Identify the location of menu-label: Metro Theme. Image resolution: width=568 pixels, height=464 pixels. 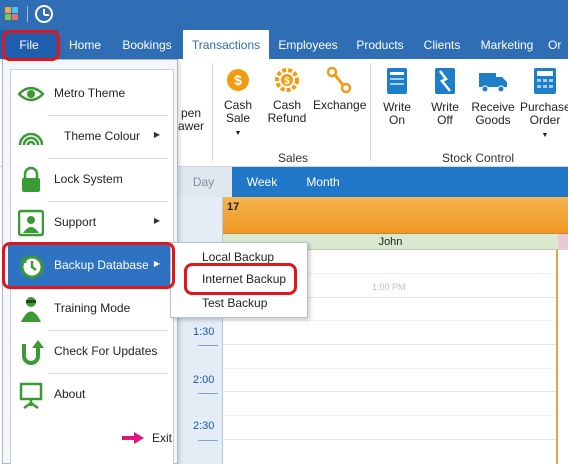
(90, 93).